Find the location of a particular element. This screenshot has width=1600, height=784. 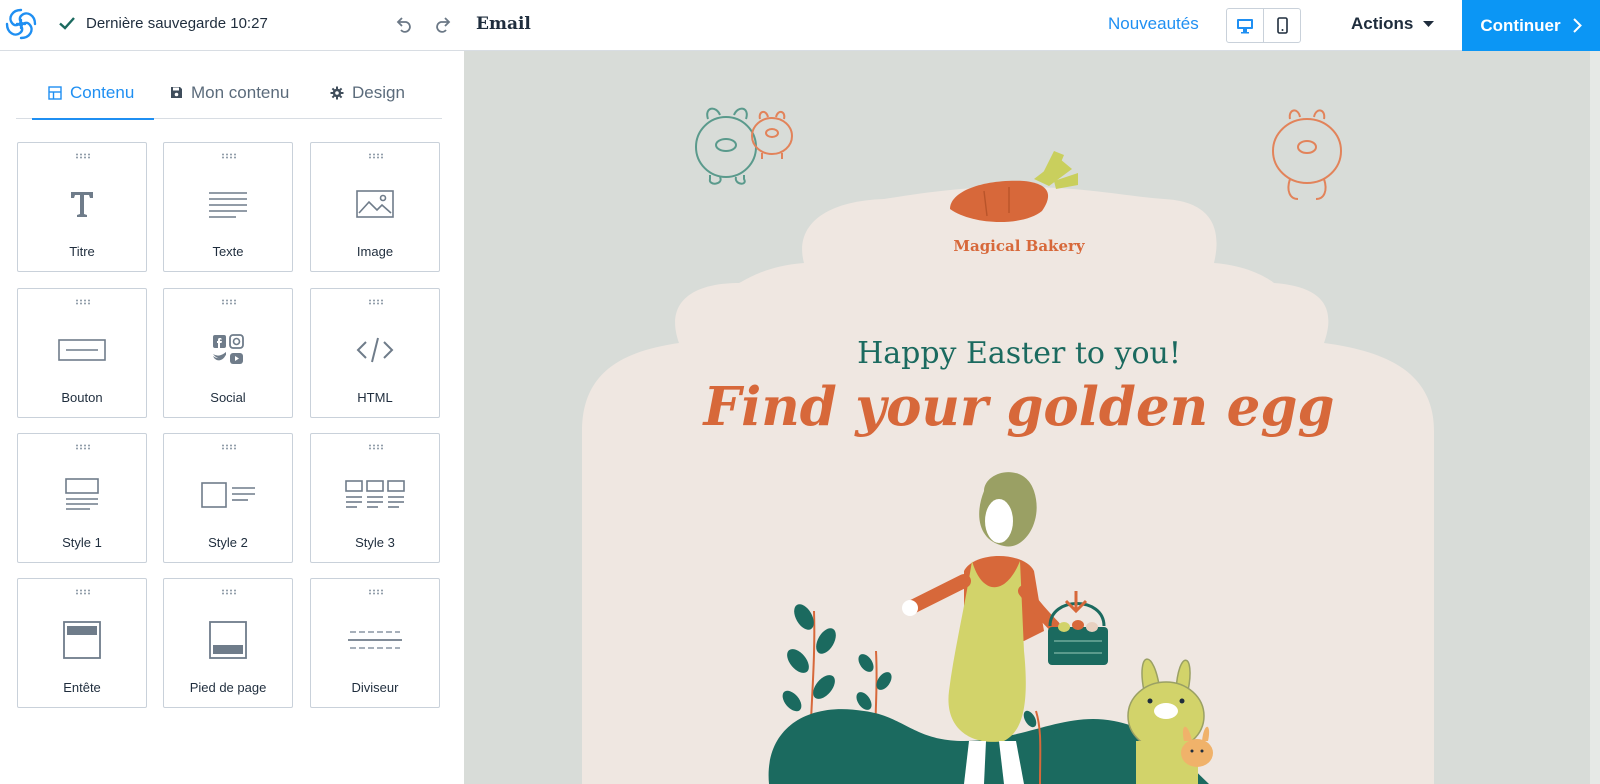

sidebar-tabs: Contenu Mon contenu Design is located at coordinates (229, 97).